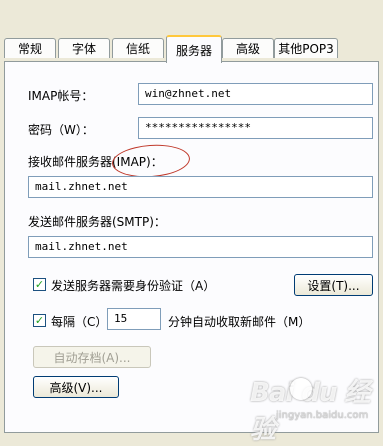  I want to click on password-label: 密码（W）：, so click(61, 130).